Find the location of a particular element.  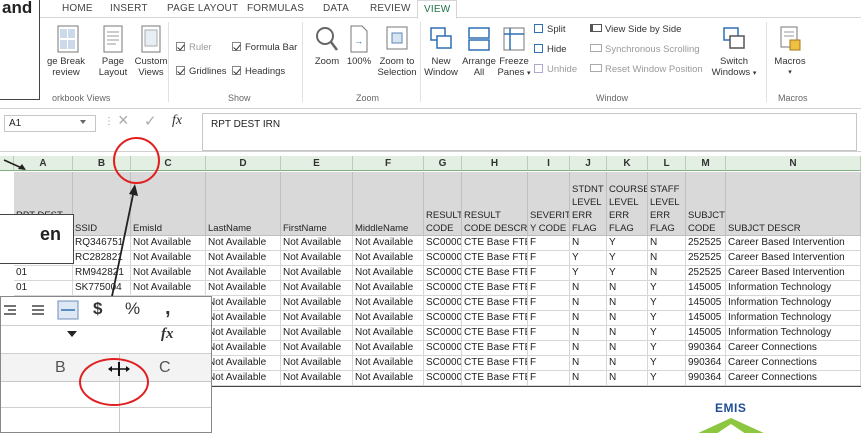

table-cell: 252525 is located at coordinates (706, 273).